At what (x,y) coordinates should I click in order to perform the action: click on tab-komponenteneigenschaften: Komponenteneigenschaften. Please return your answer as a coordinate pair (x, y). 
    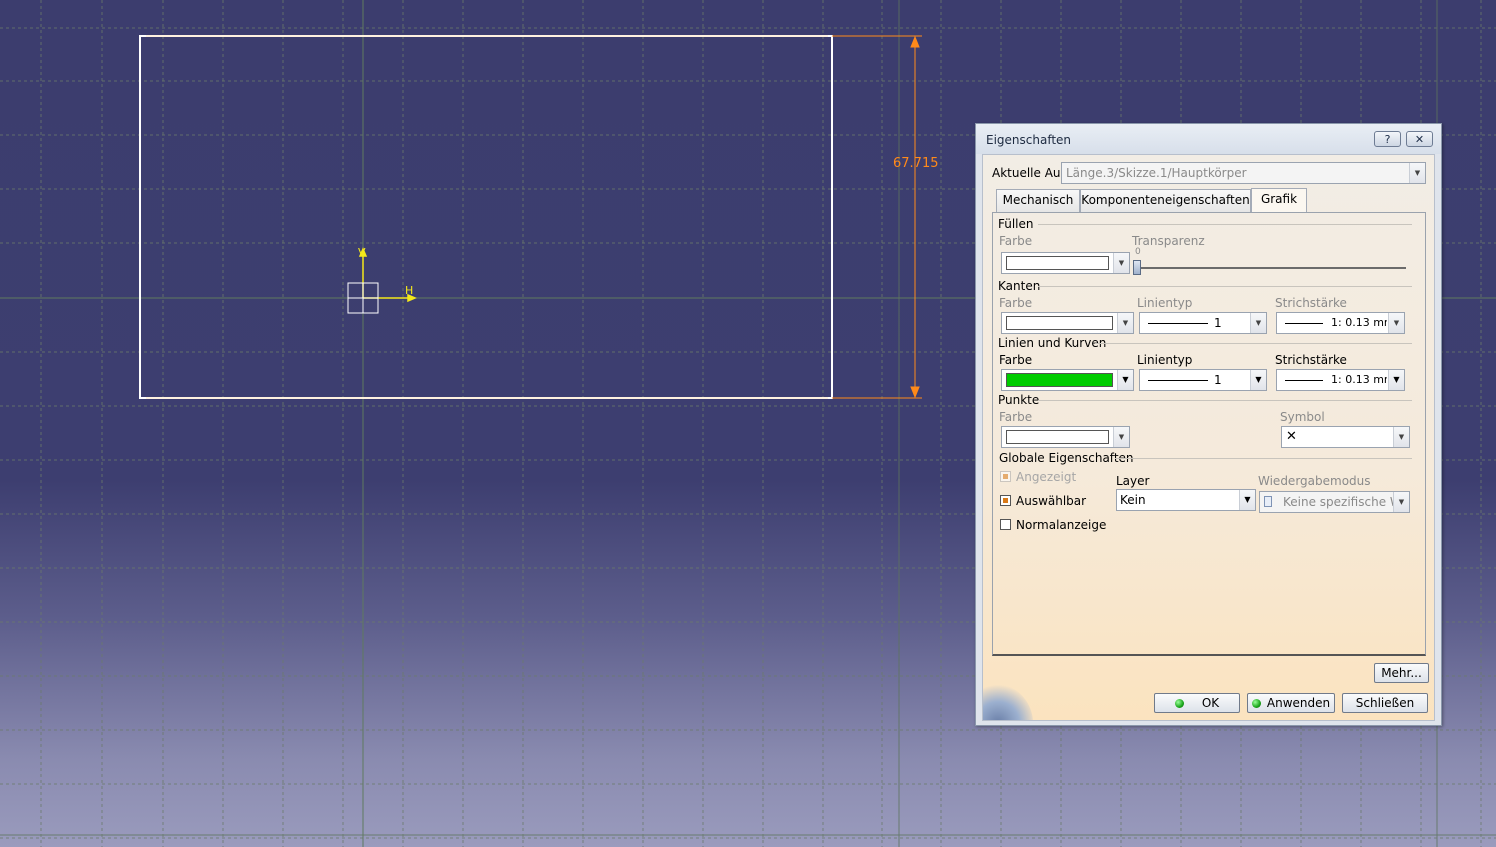
    Looking at the image, I should click on (1165, 200).